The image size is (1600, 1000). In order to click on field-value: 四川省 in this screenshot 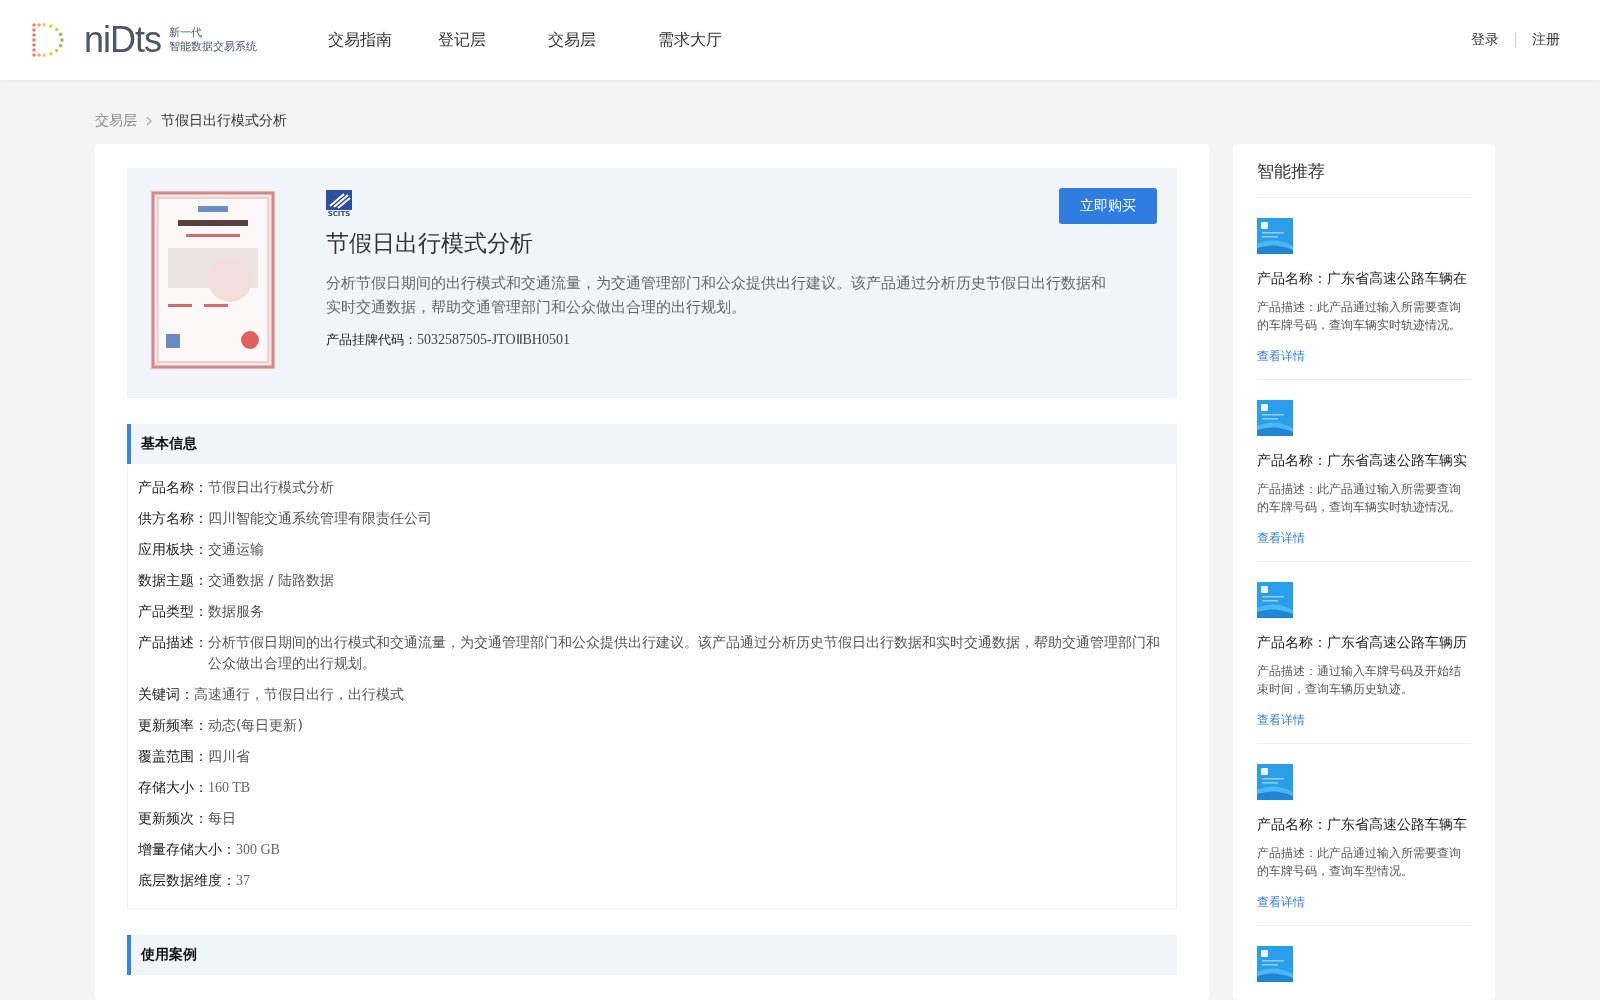, I will do `click(229, 756)`.